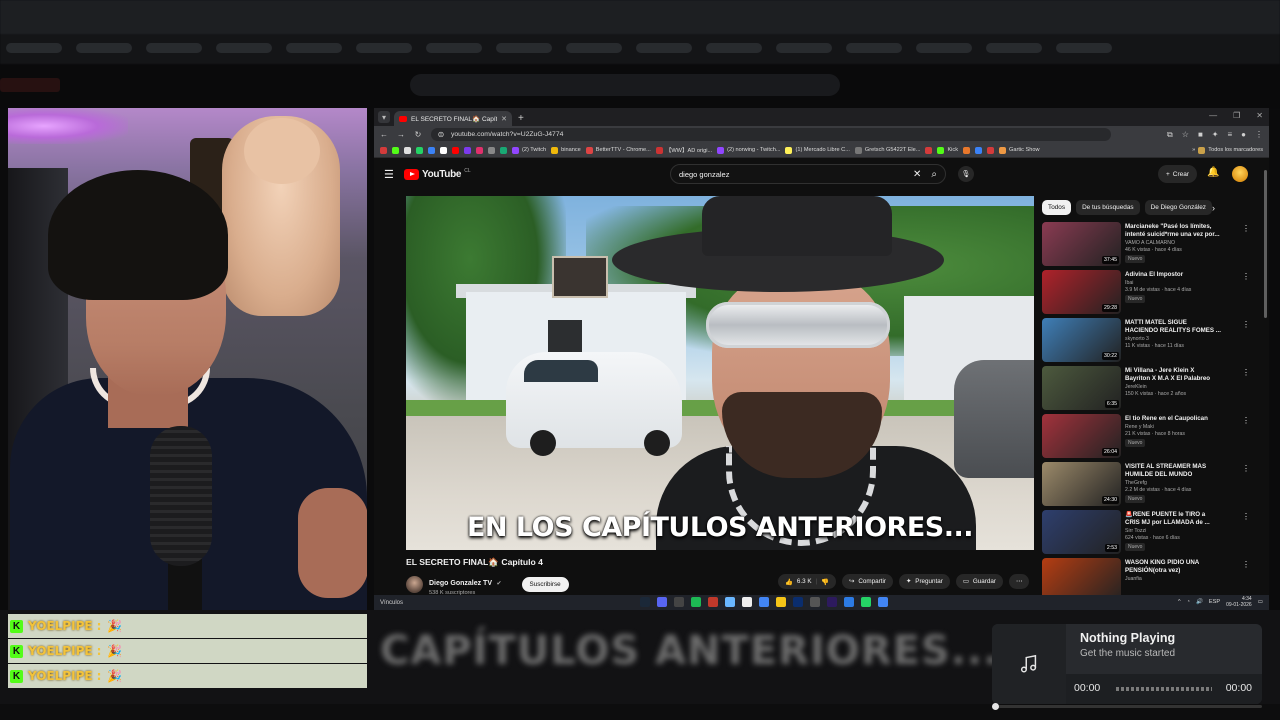  I want to click on instagram-bookmark-icon, so click(479, 150).